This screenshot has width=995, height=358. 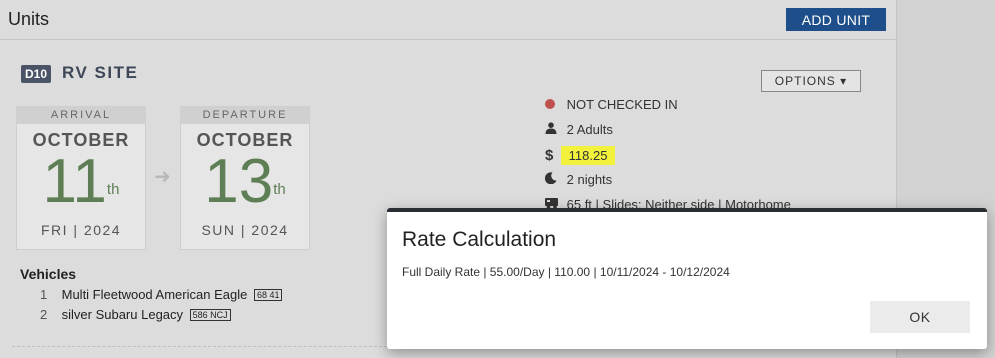 What do you see at coordinates (836, 19) in the screenshot?
I see `add-unit-button: ADD UNIT` at bounding box center [836, 19].